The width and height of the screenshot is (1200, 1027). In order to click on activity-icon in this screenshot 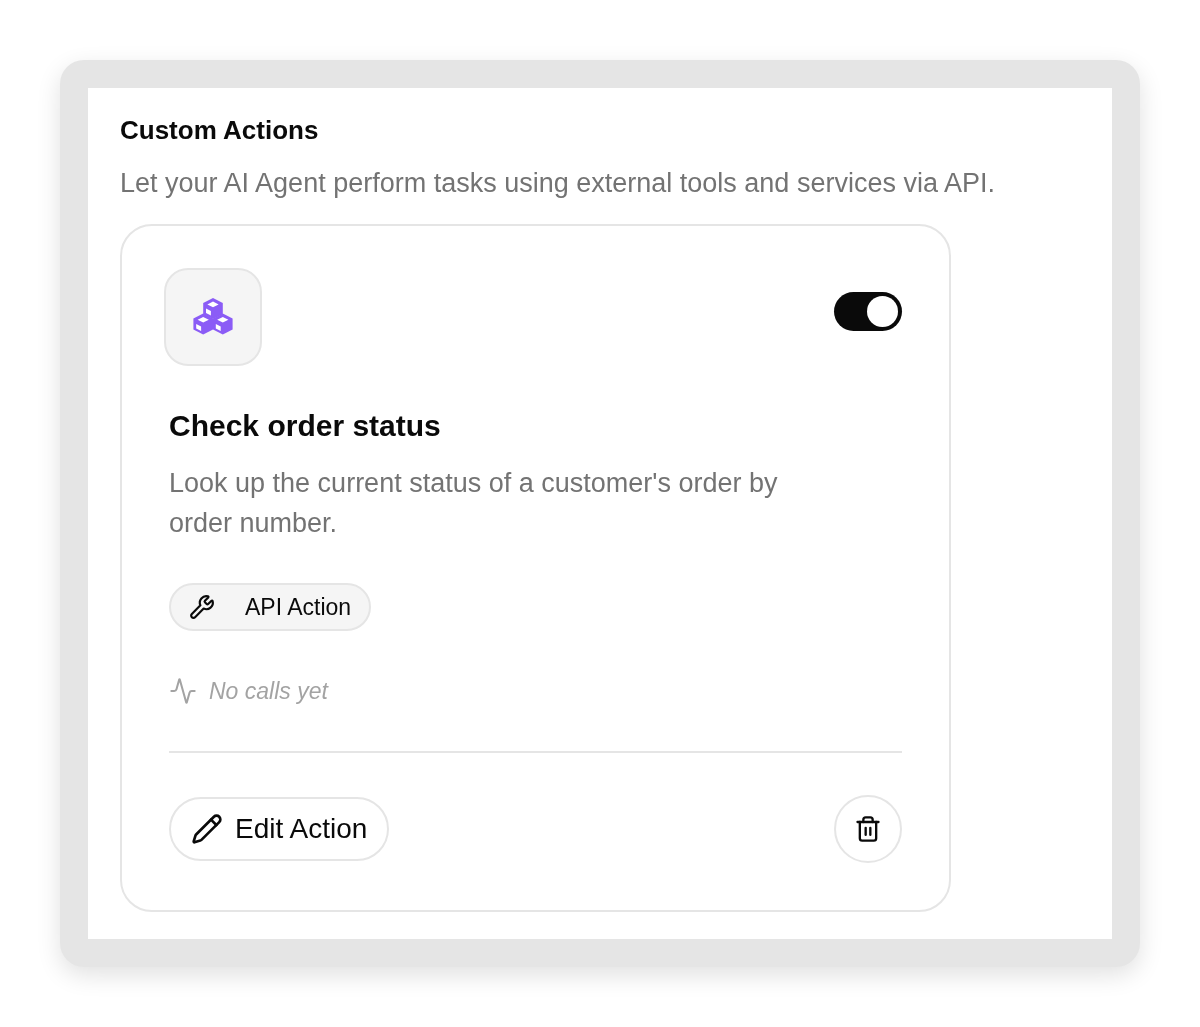, I will do `click(183, 691)`.